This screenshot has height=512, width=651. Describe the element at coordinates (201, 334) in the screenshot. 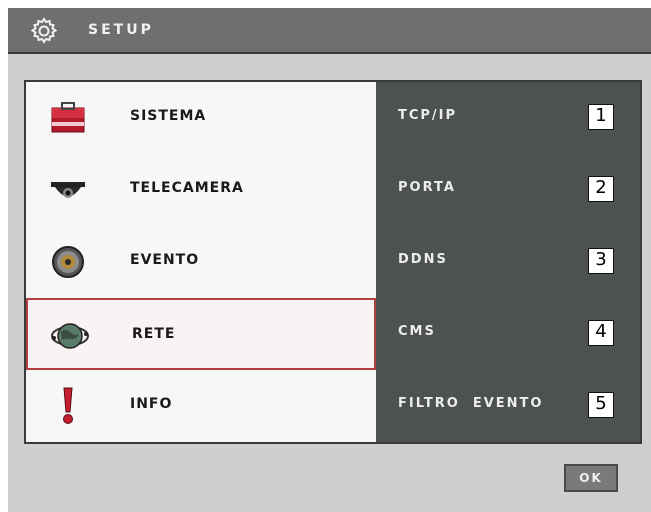

I see `menu-item-rete: RETE` at that location.